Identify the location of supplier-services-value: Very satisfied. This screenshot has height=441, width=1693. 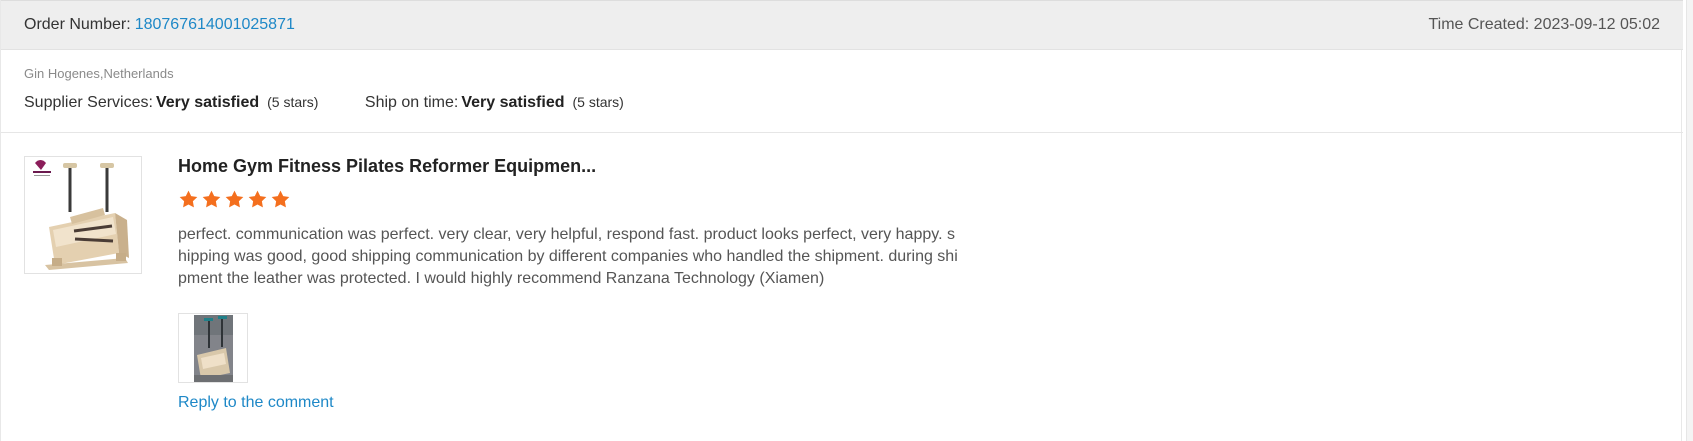
(207, 102).